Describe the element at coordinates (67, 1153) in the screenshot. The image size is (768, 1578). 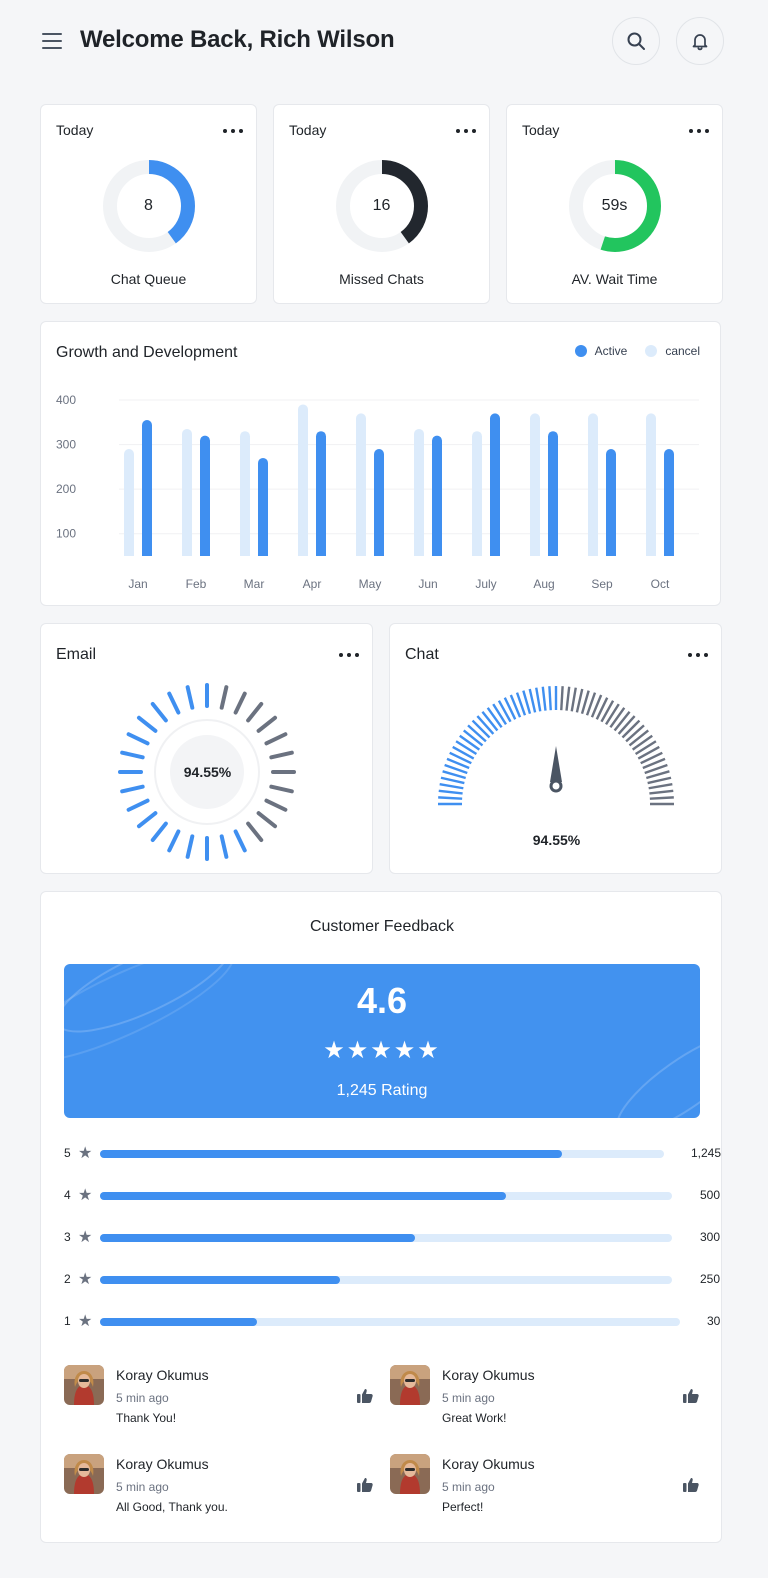
I see `rating-star-number: 5` at that location.